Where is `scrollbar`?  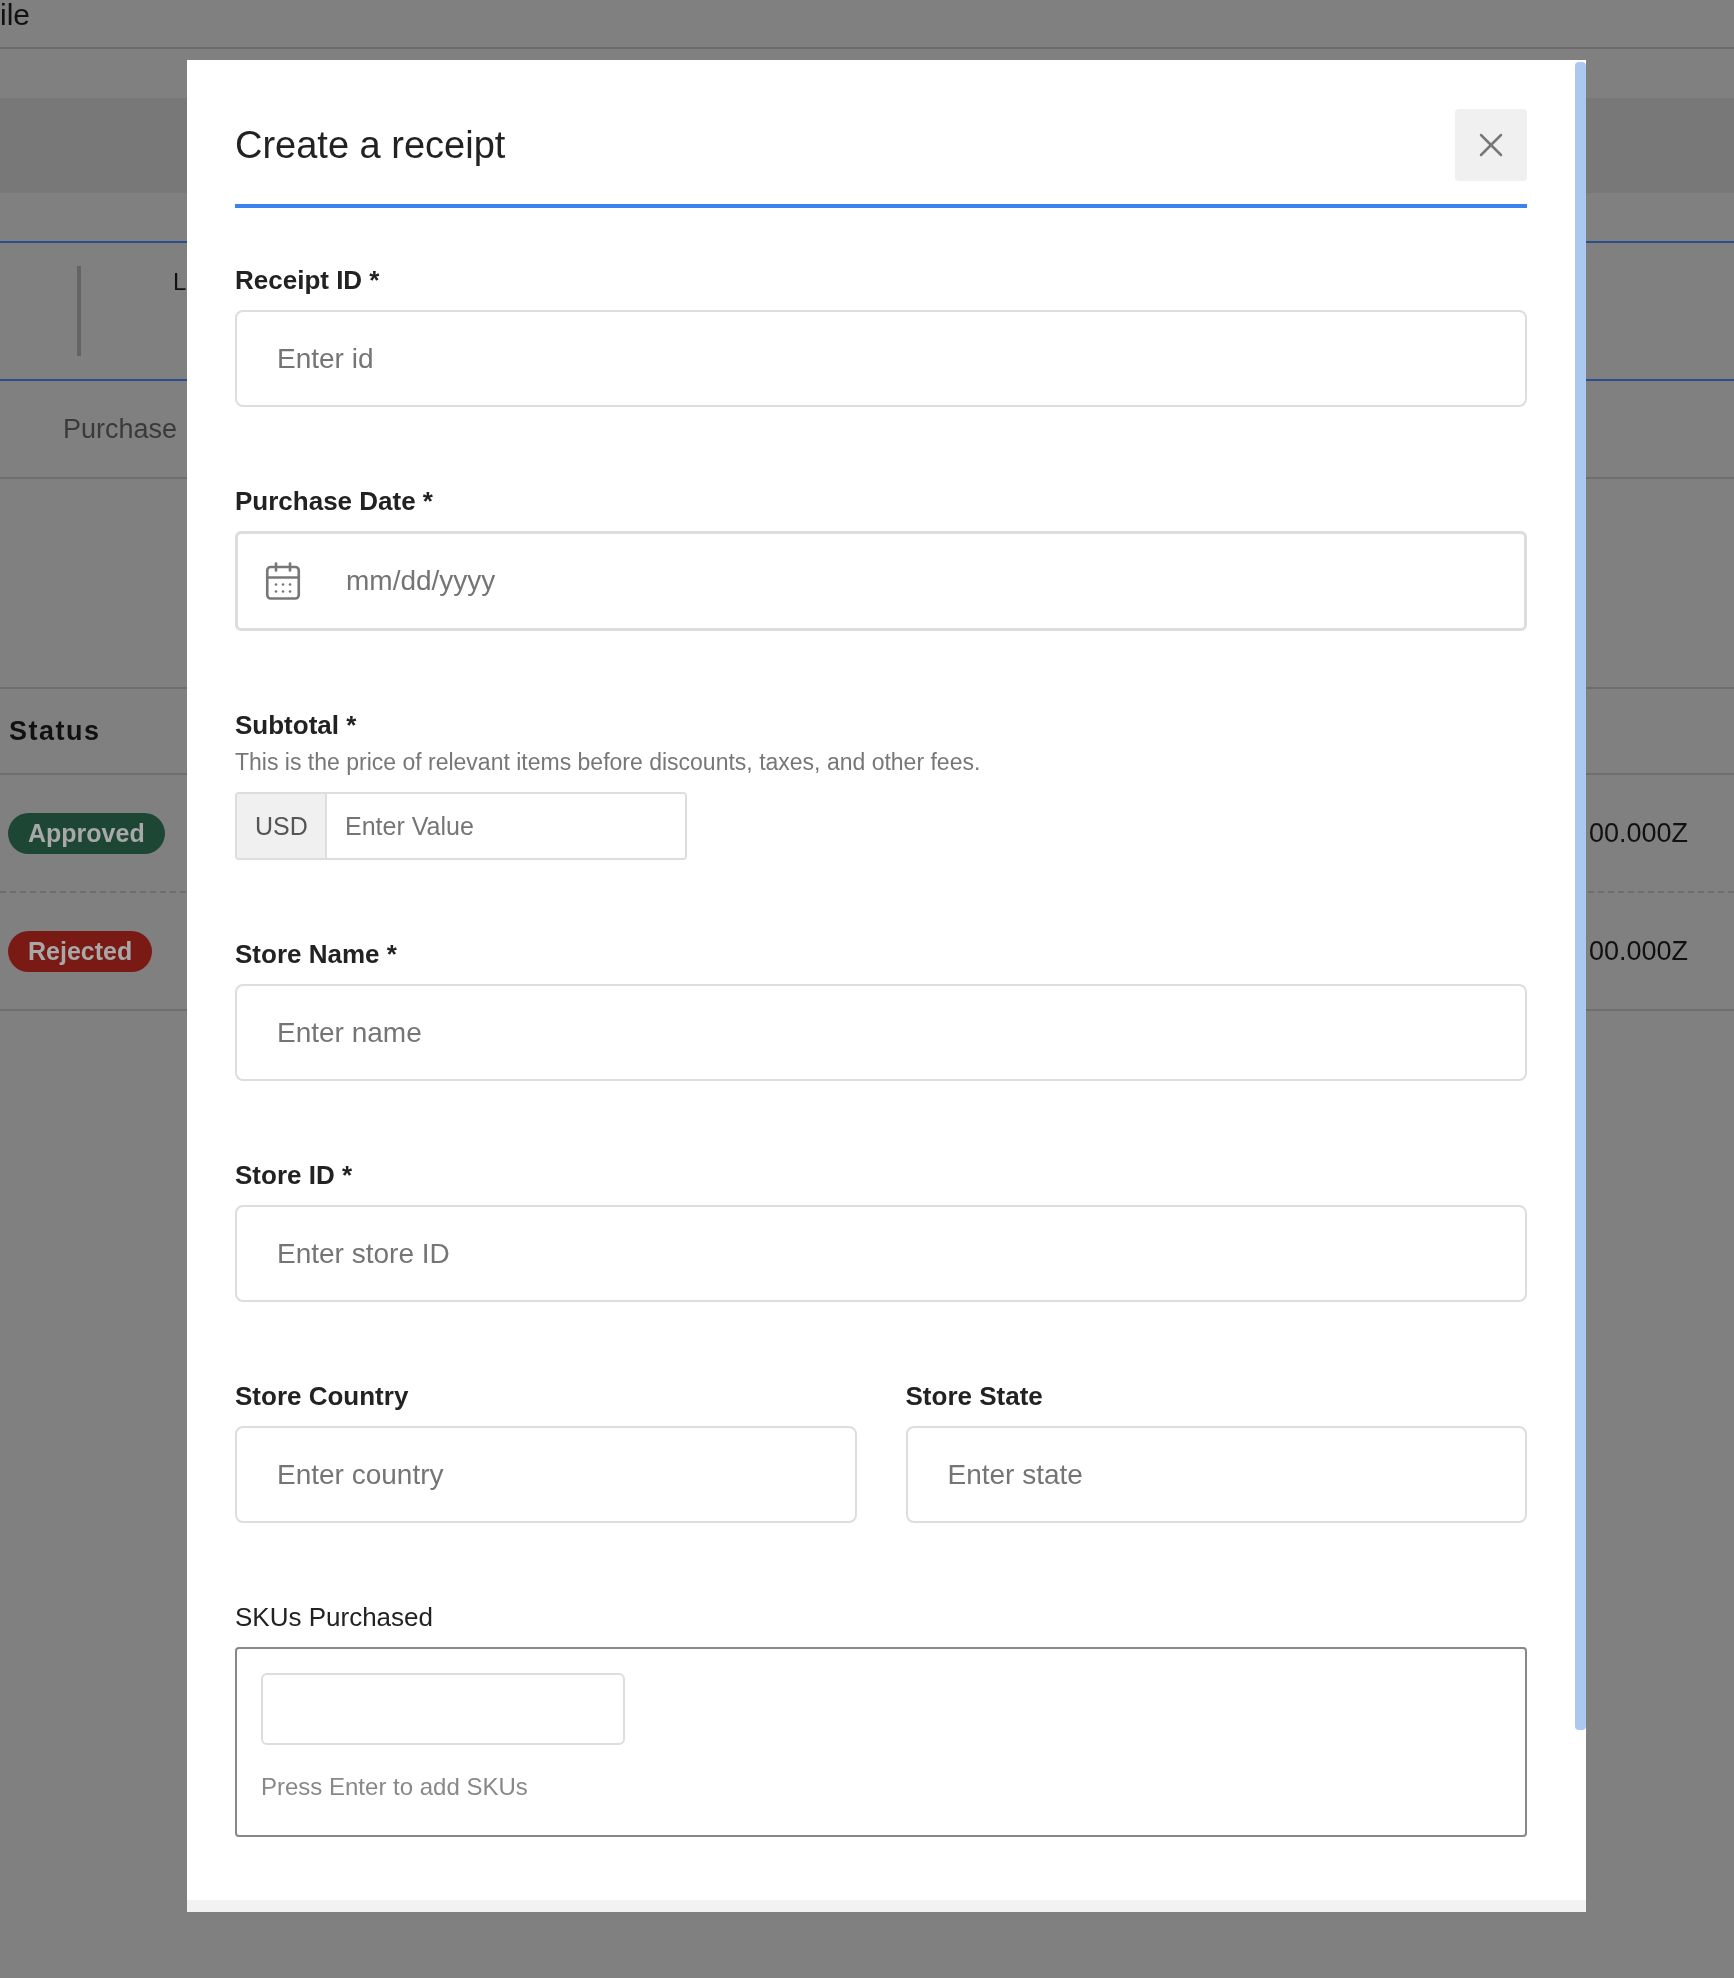 scrollbar is located at coordinates (1580, 896).